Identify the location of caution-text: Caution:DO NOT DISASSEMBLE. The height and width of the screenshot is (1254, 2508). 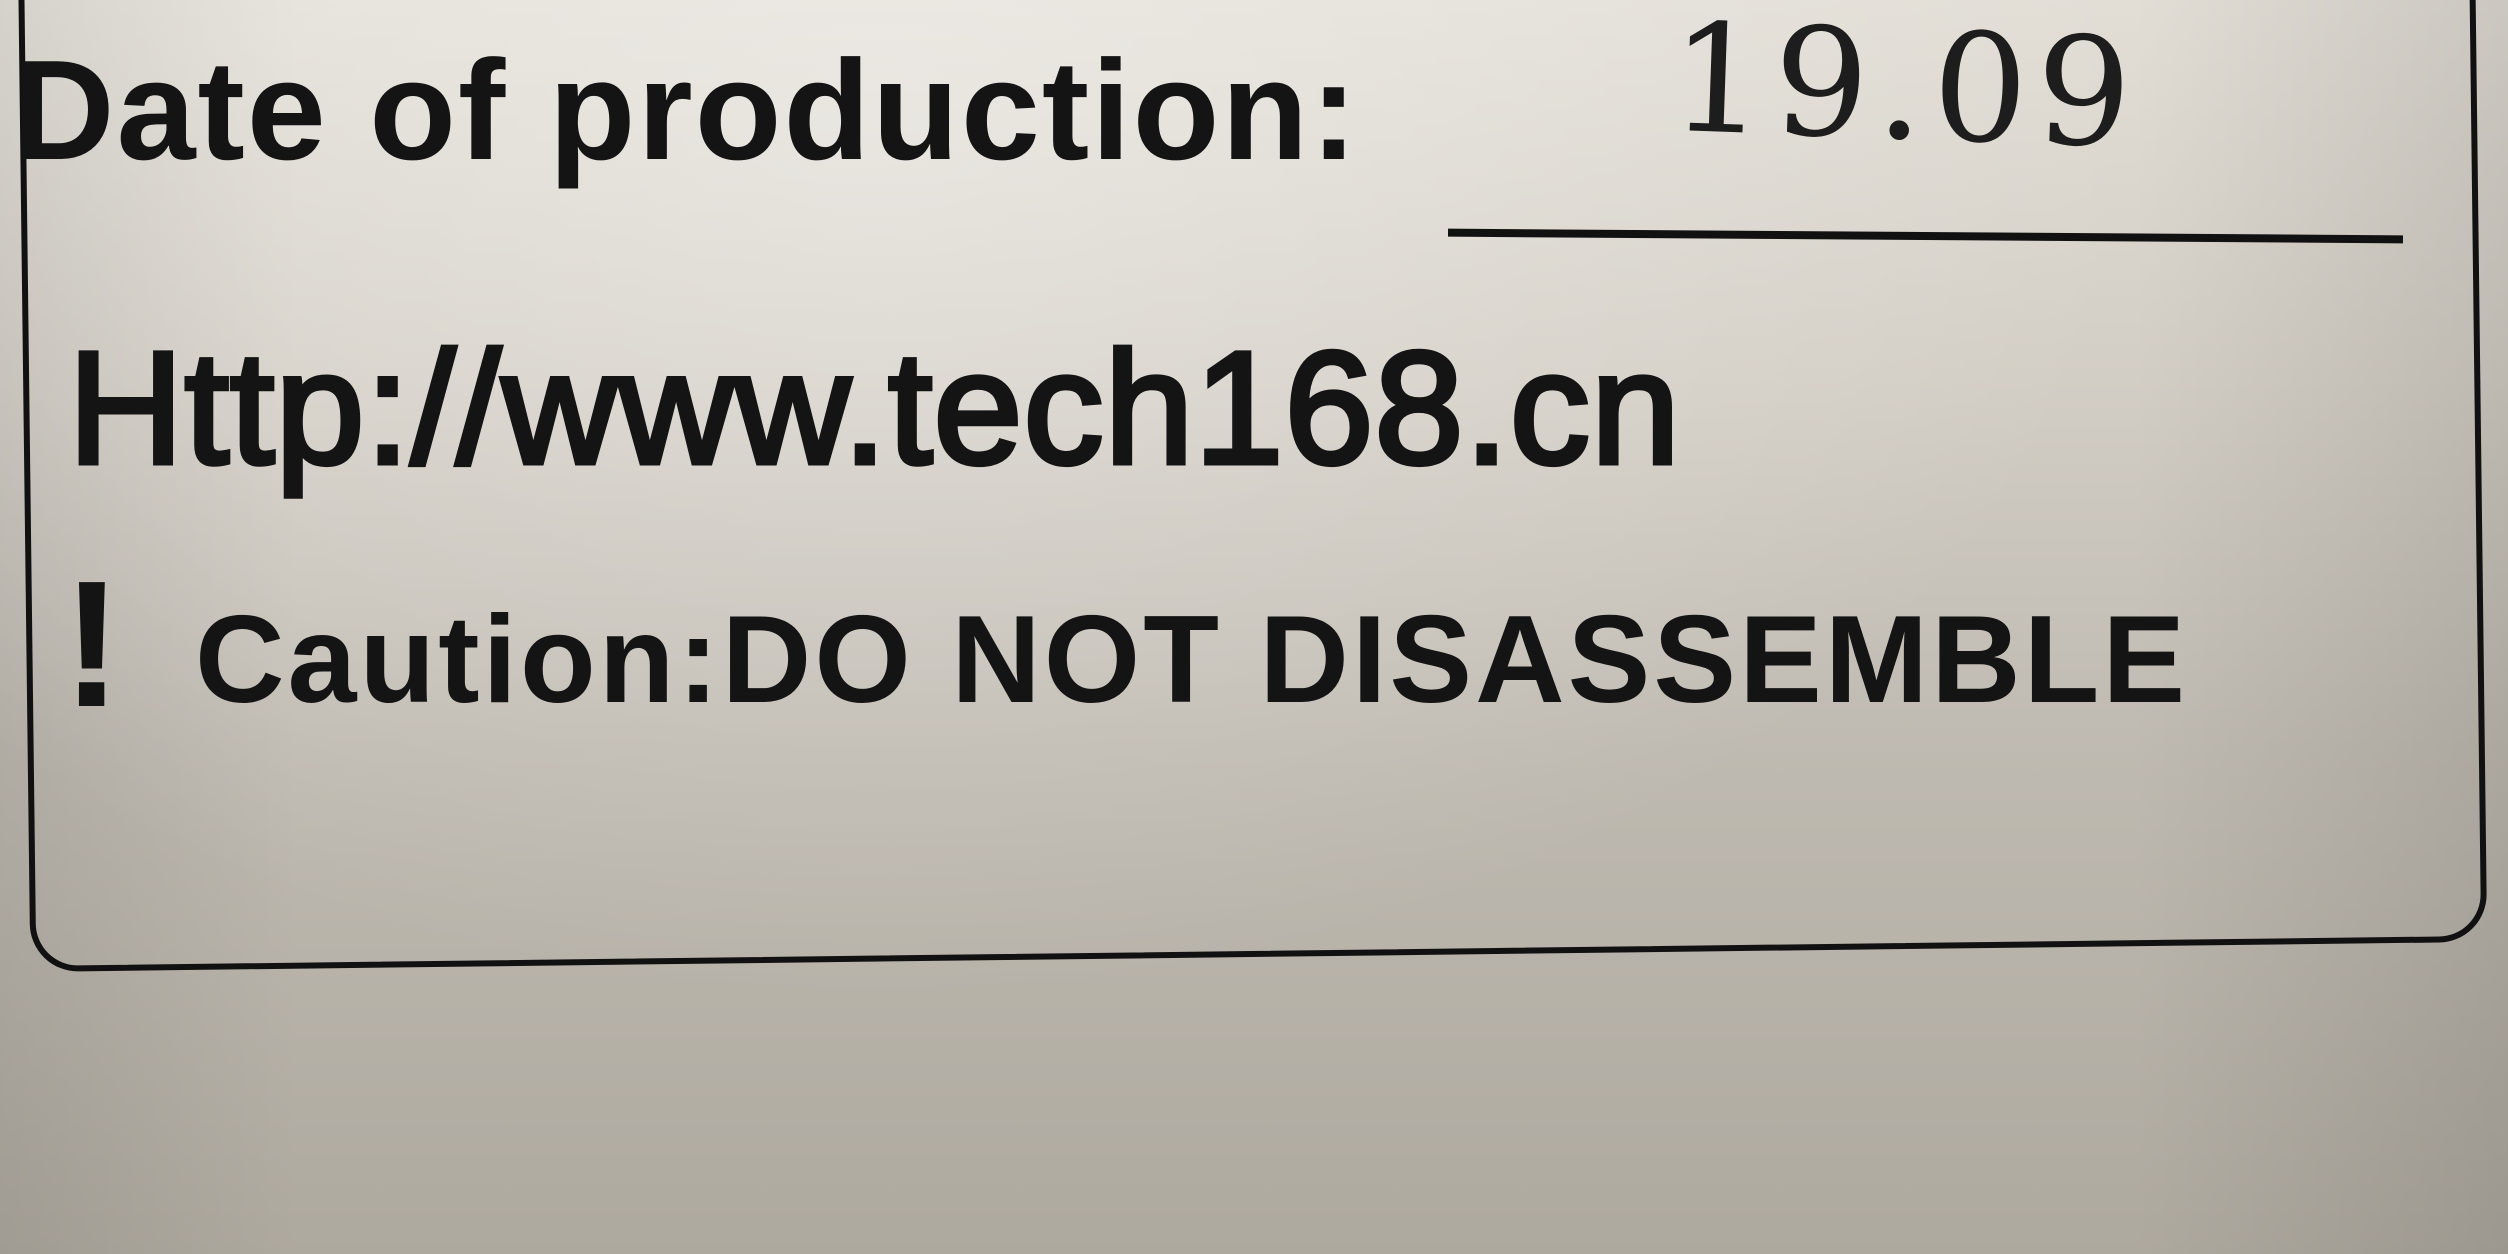
(1192, 660).